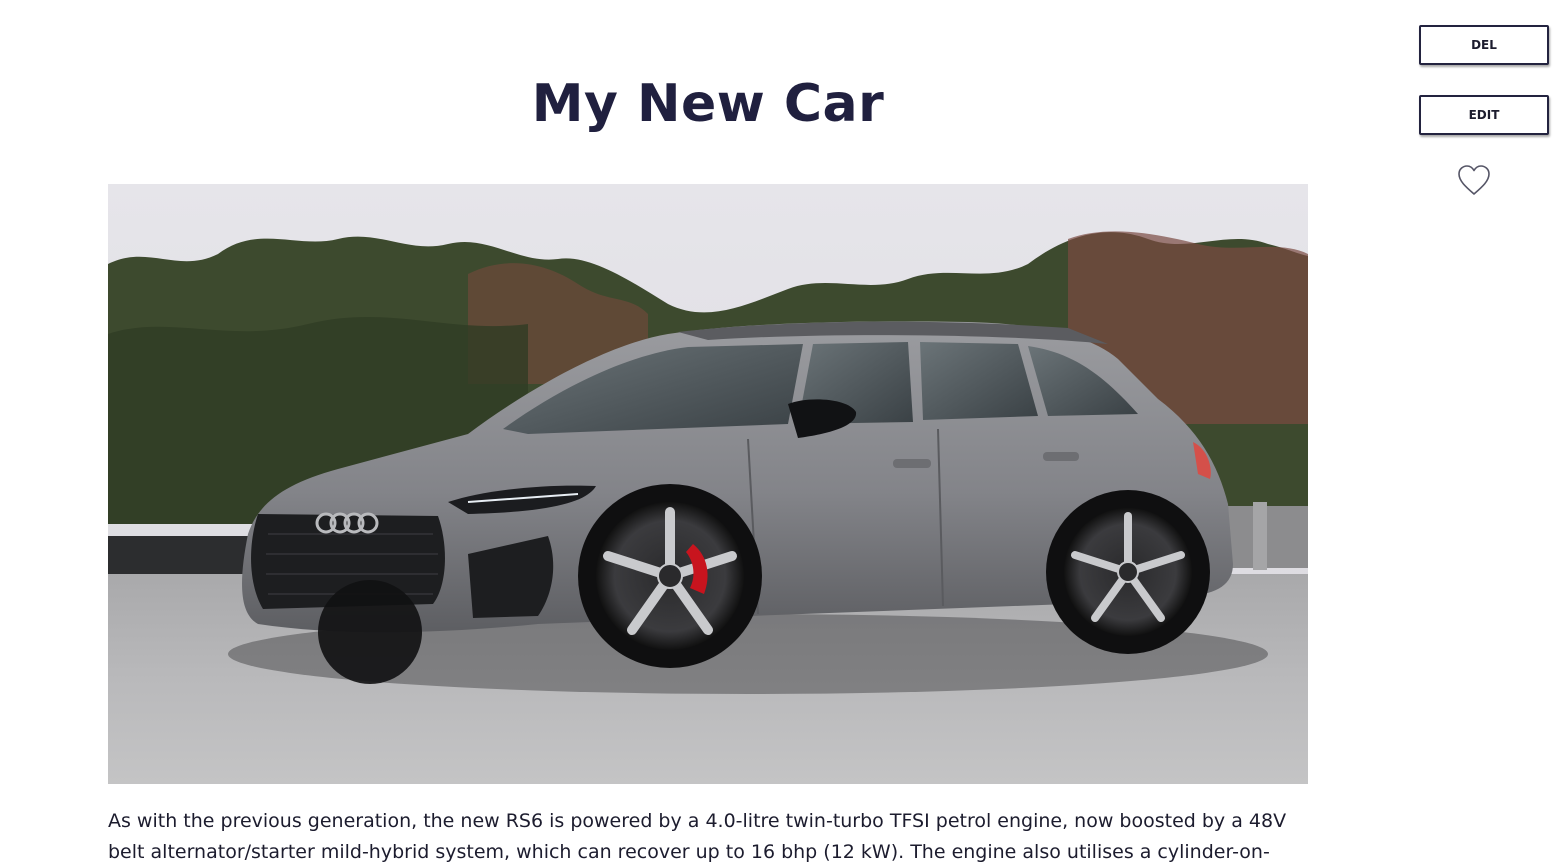 The height and width of the screenshot is (868, 1558). Describe the element at coordinates (1484, 115) in the screenshot. I see `edit-button: EDIT` at that location.